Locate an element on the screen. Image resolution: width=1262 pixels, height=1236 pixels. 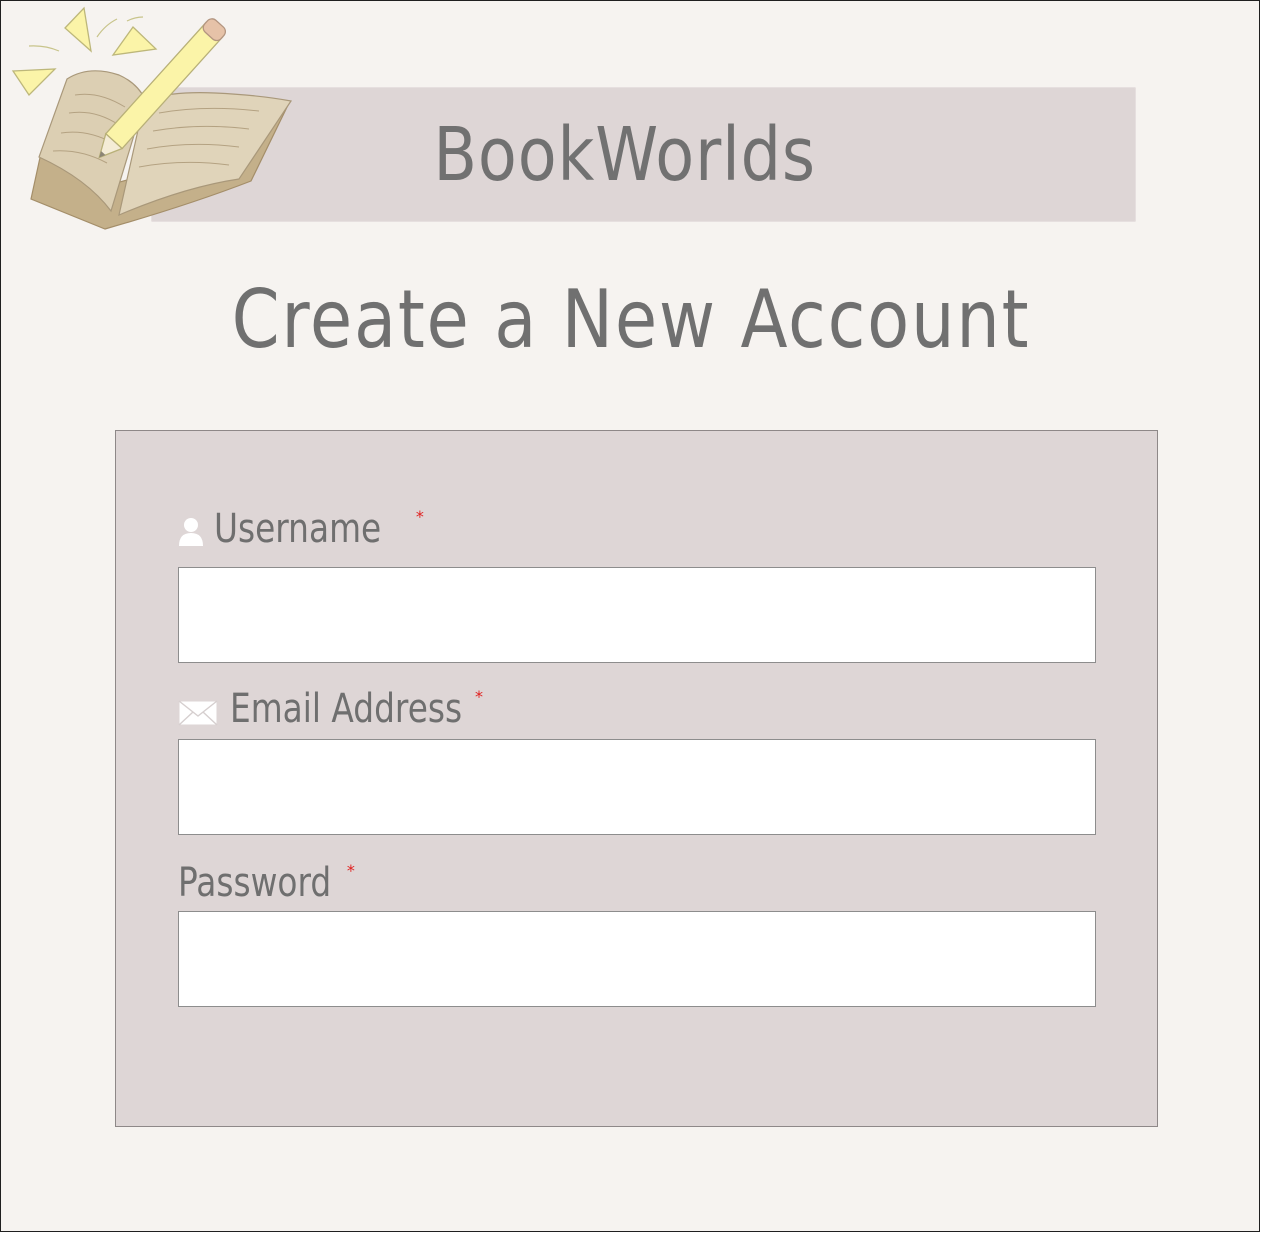
username-input is located at coordinates (637, 615).